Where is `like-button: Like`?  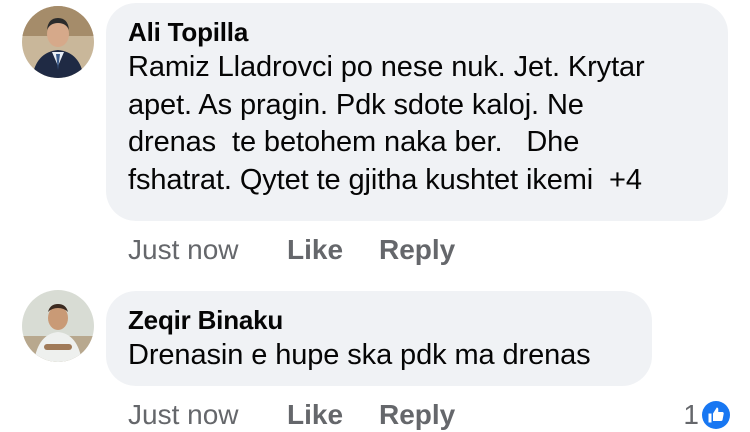 like-button: Like is located at coordinates (315, 415).